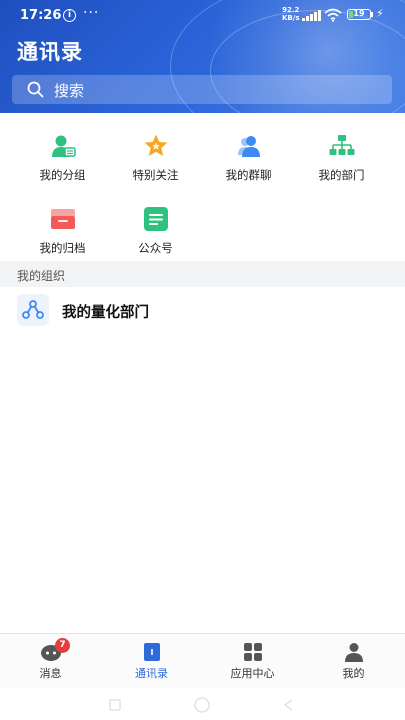 The image size is (405, 720). What do you see at coordinates (380, 13) in the screenshot?
I see `charging-icon: ⚡` at bounding box center [380, 13].